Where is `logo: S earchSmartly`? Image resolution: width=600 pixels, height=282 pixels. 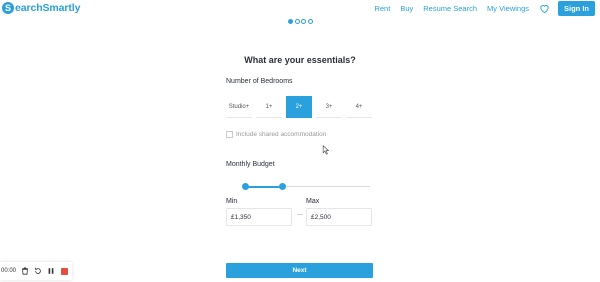 logo: S earchSmartly is located at coordinates (41, 8).